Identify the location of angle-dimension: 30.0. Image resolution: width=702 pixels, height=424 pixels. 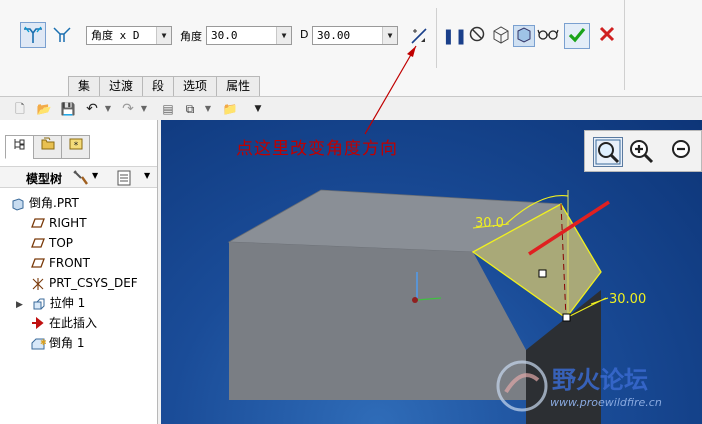
(489, 223).